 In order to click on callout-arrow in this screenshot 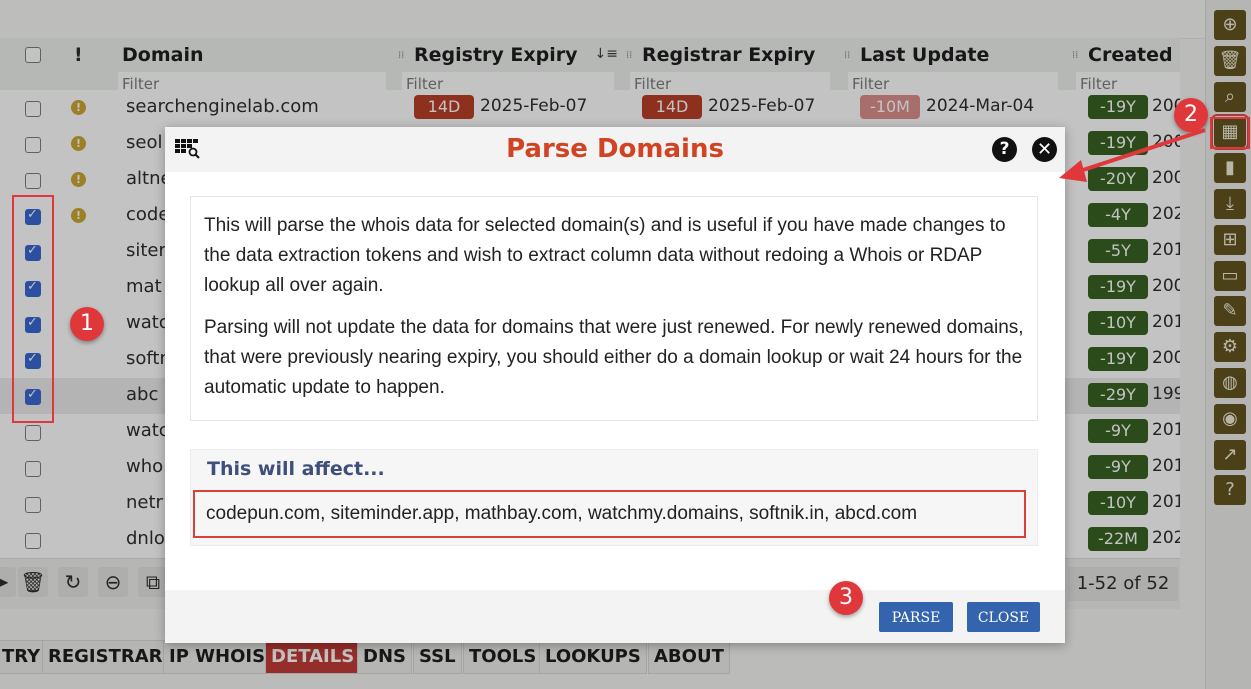, I will do `click(1132, 155)`.